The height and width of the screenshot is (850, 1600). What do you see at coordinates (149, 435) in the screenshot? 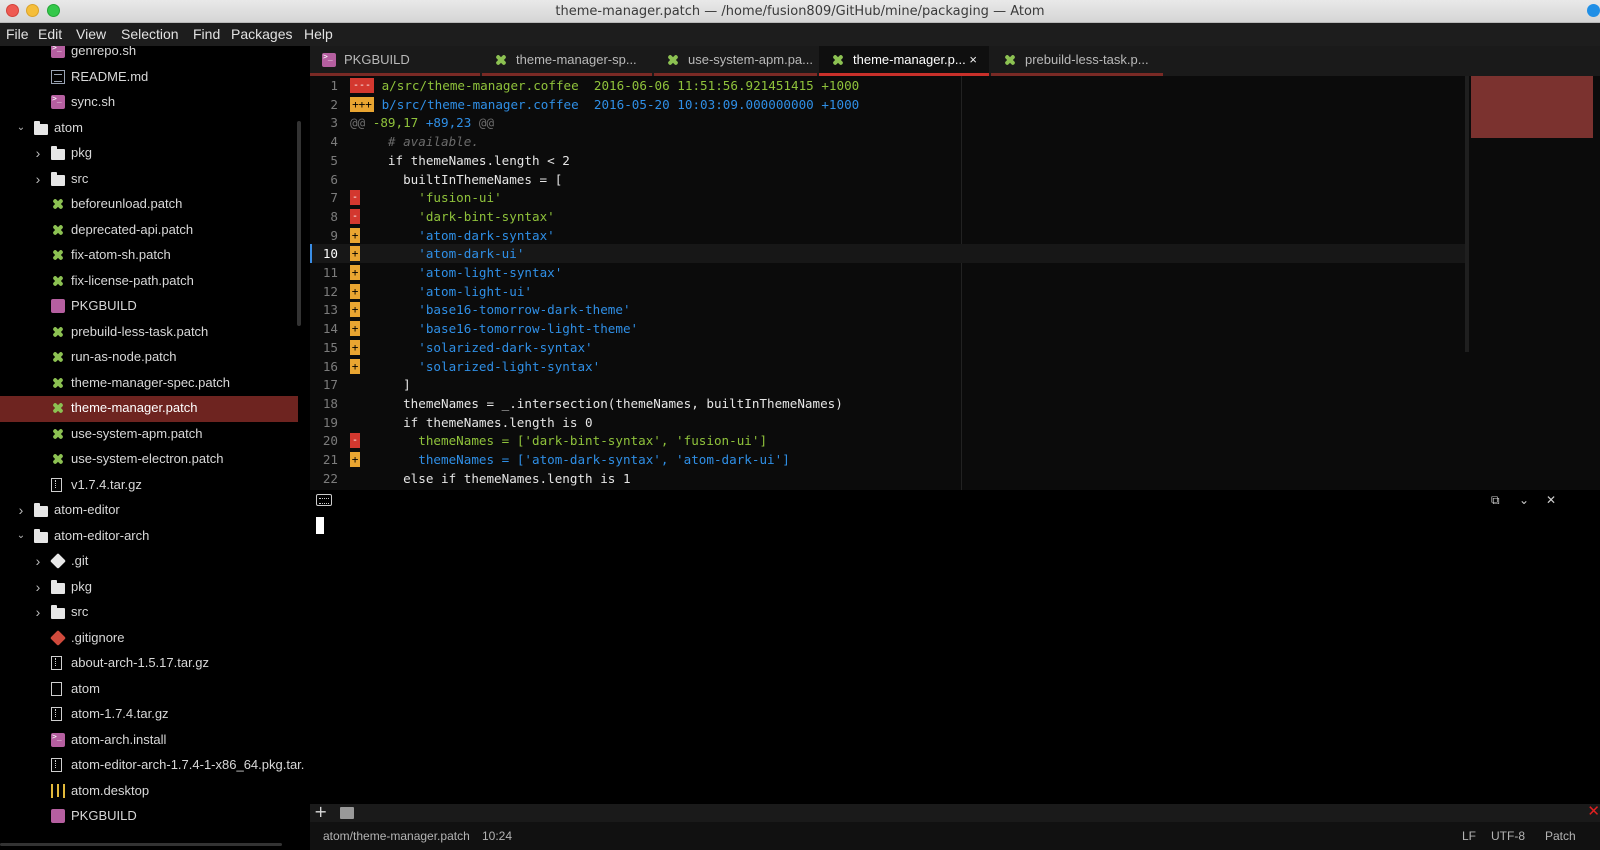
I see `tree-item: use-system-apm.patch` at bounding box center [149, 435].